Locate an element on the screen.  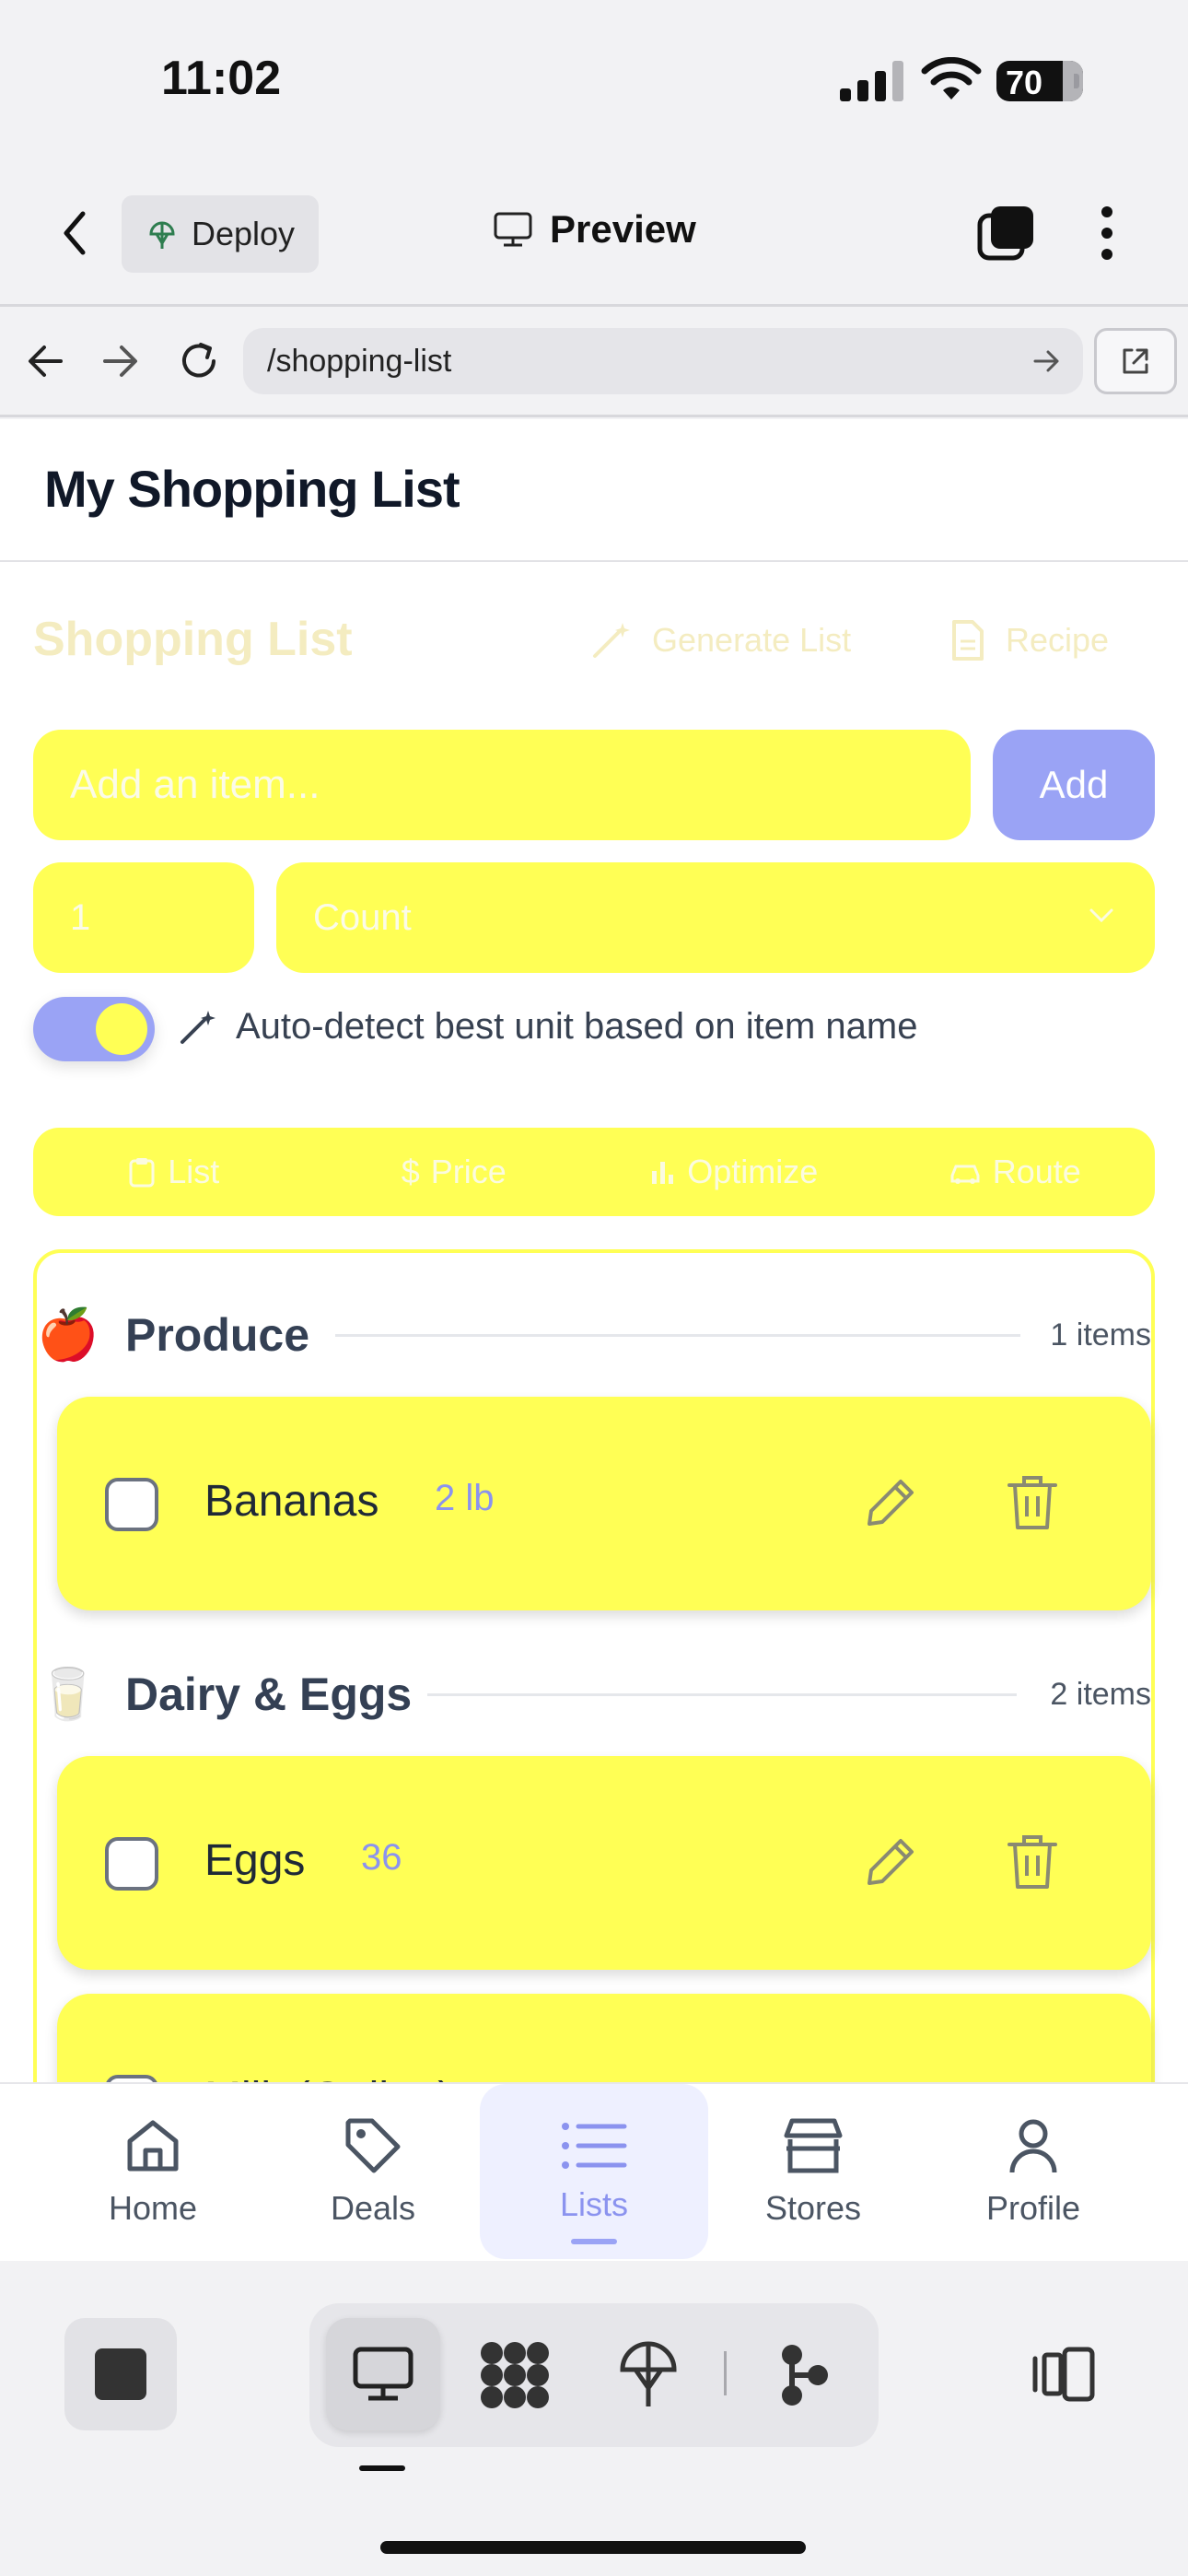
status-time: 11:02 is located at coordinates (221, 78).